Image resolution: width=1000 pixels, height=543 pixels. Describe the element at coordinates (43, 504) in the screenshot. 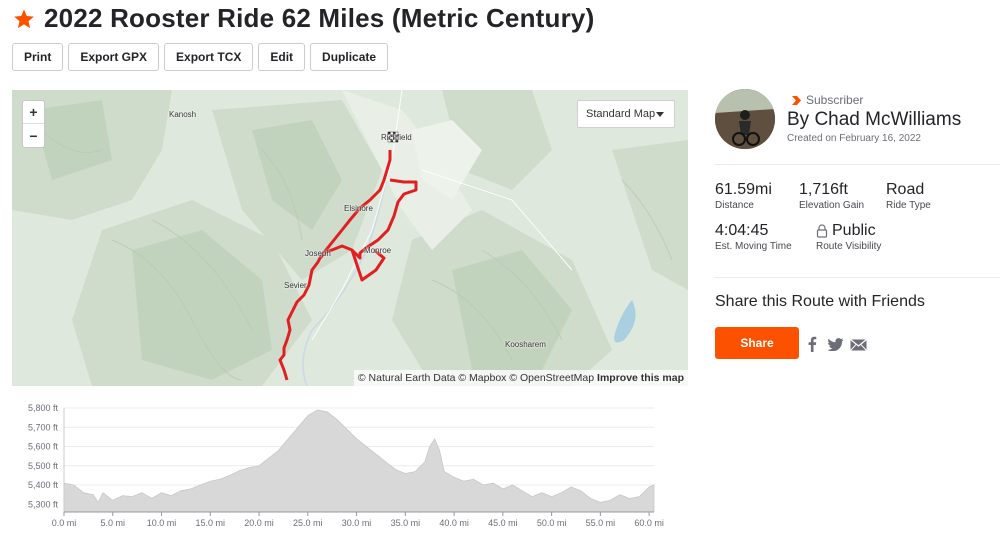

I see `y-tick-label: 5,300 ft` at that location.